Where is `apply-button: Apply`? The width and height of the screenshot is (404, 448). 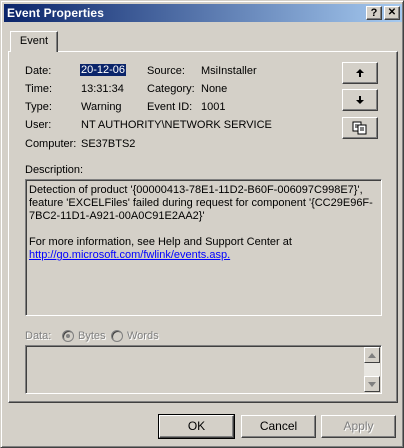
apply-button: Apply is located at coordinates (358, 426).